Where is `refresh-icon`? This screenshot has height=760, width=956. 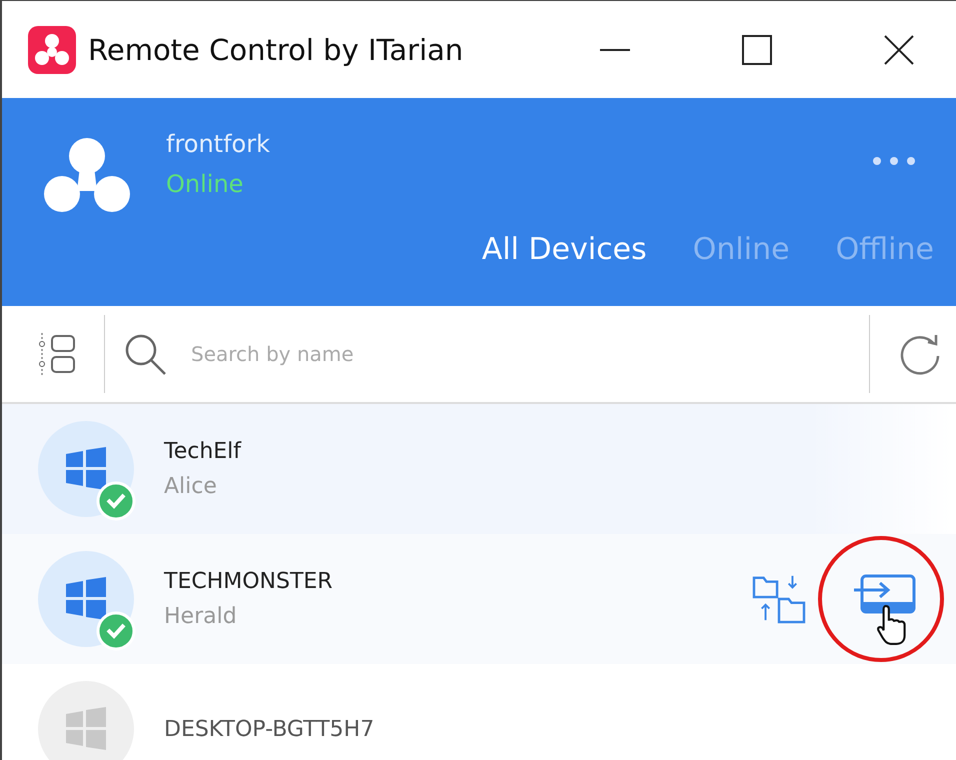 refresh-icon is located at coordinates (920, 354).